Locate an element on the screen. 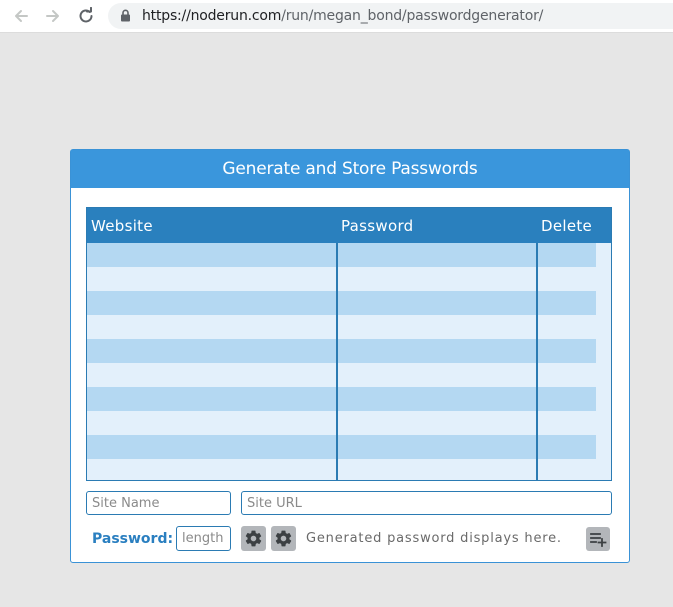 Image resolution: width=673 pixels, height=607 pixels. add-entry-button is located at coordinates (598, 539).